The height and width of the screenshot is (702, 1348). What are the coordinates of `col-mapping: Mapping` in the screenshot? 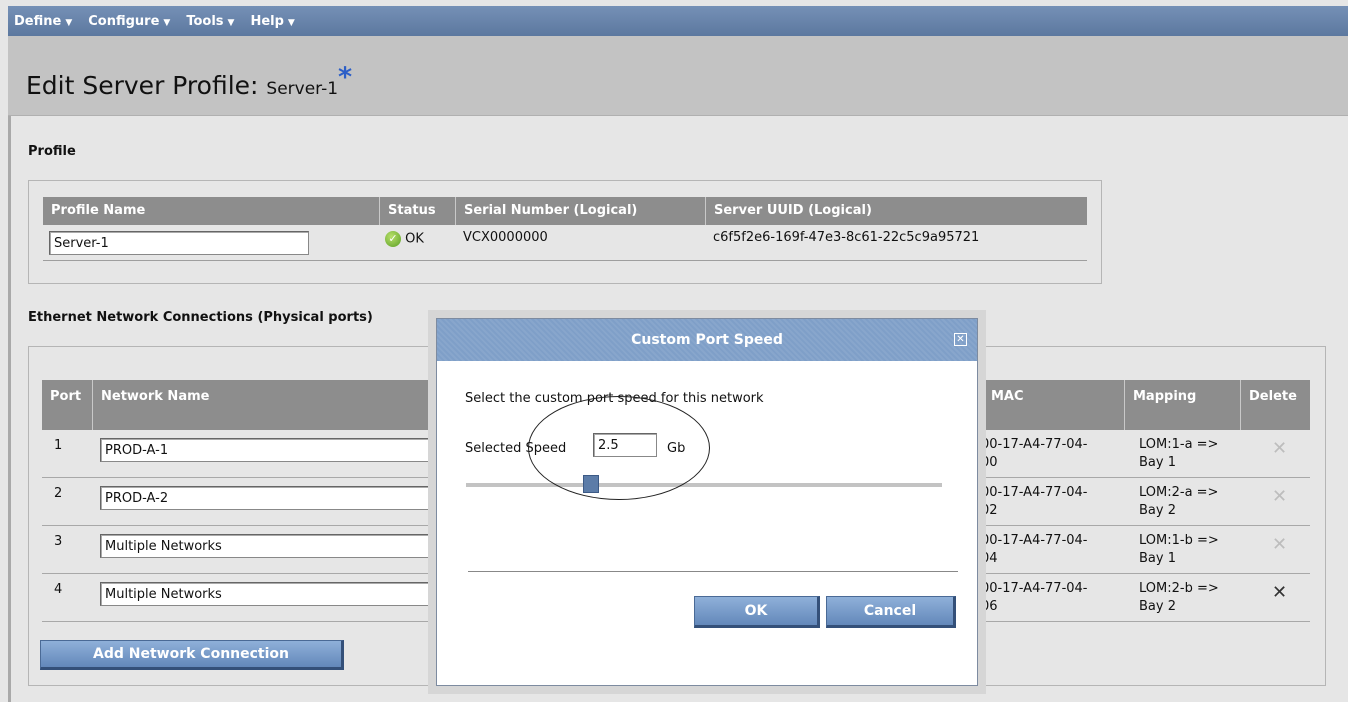 It's located at (1182, 405).